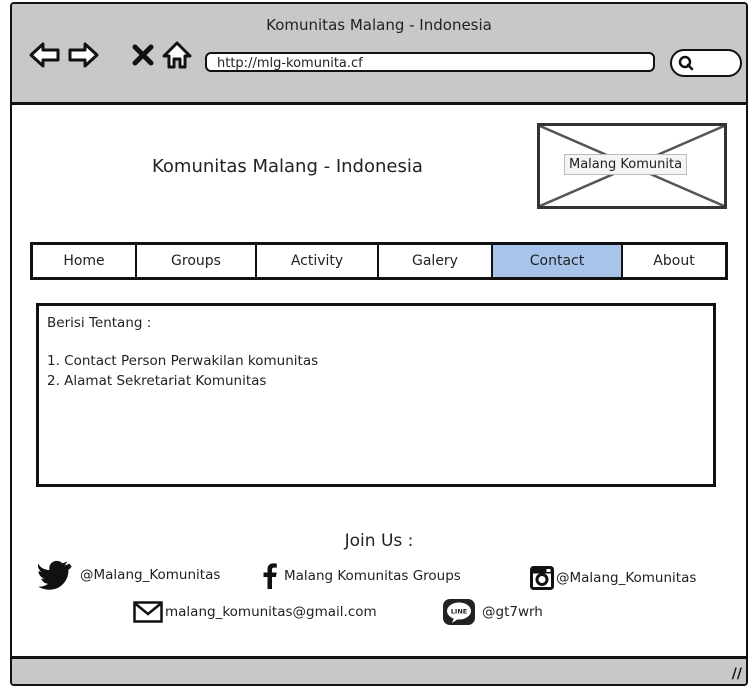  What do you see at coordinates (674, 261) in the screenshot?
I see `tab-about: About` at bounding box center [674, 261].